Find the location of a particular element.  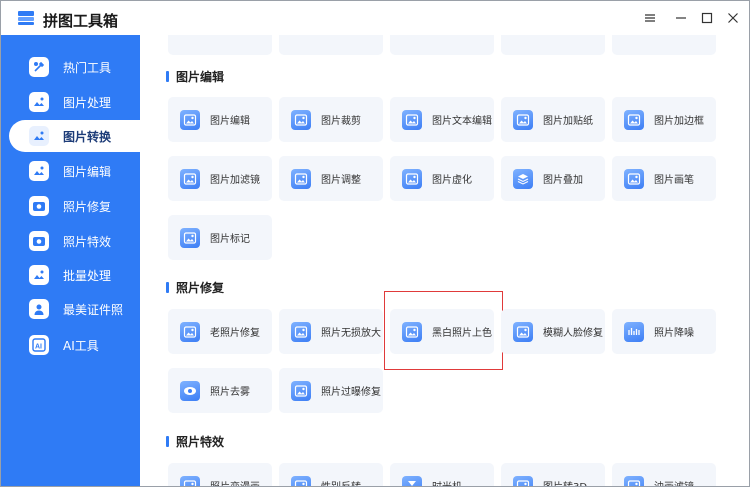

sidebar-item-batch: 批量处理 is located at coordinates (74, 275).